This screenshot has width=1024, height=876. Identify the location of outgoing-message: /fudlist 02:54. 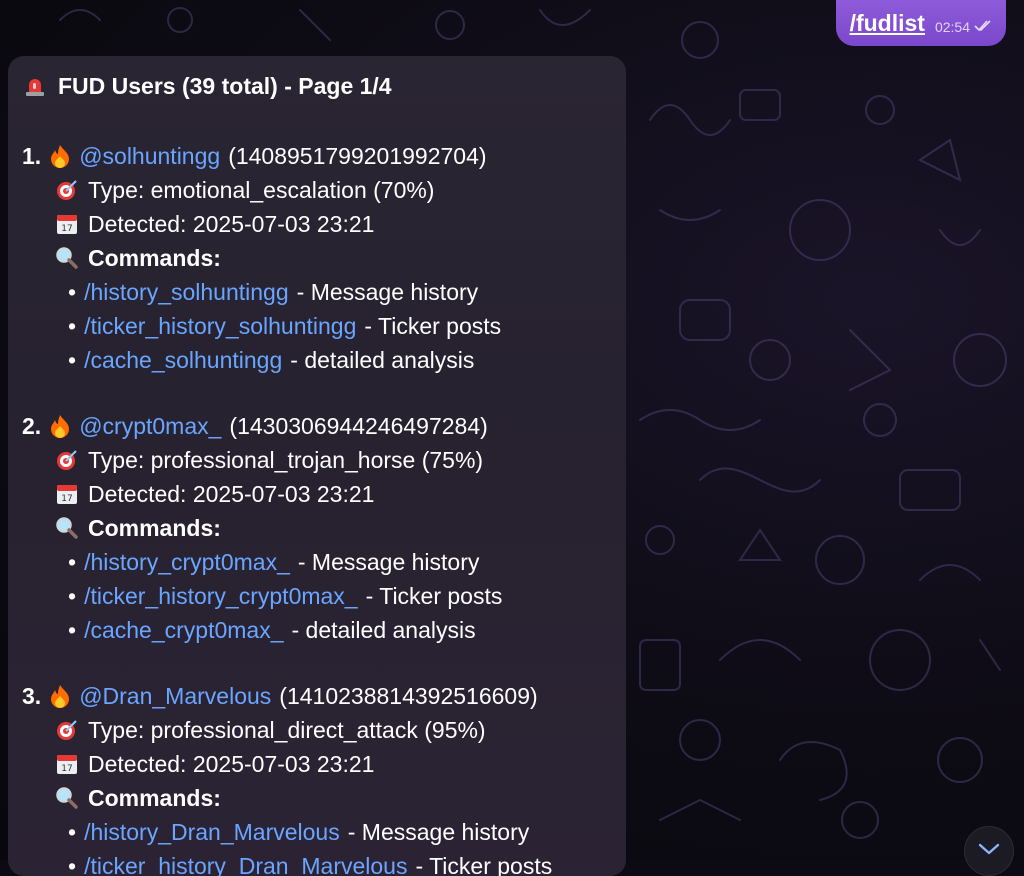
(921, 23).